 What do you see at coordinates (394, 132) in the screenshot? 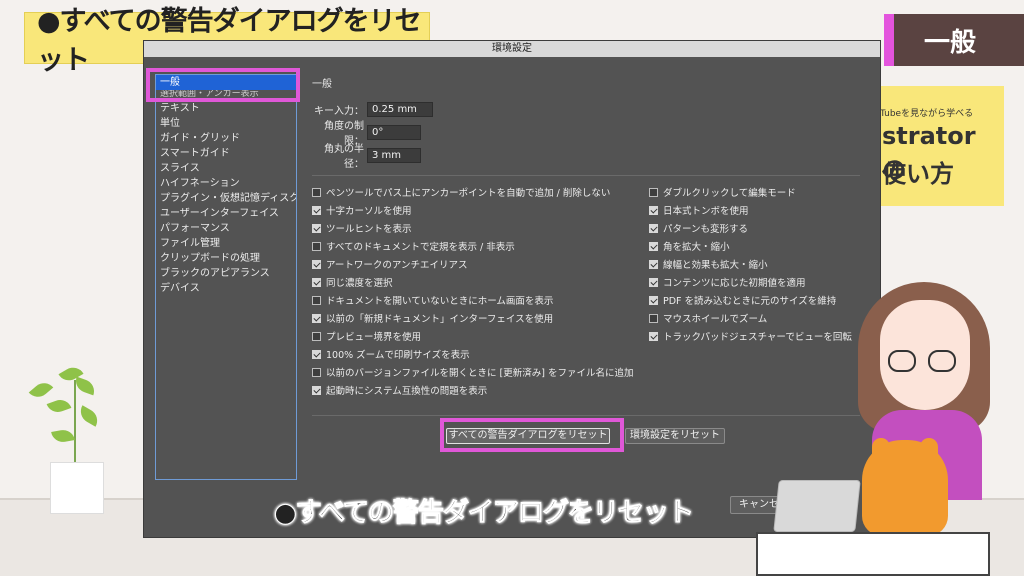
I see `angle-field: 0°` at bounding box center [394, 132].